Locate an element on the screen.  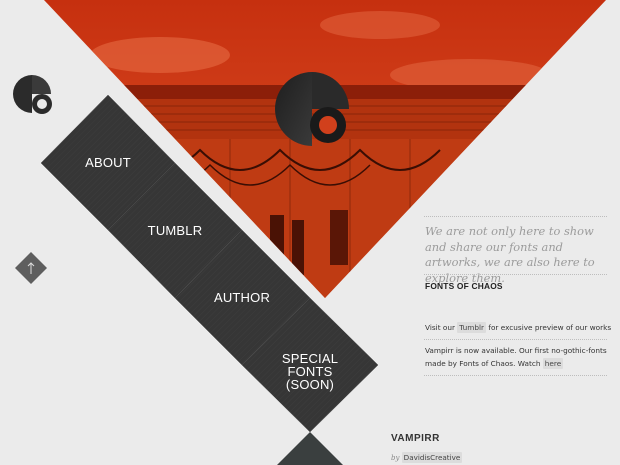
byline-prefix: by is located at coordinates (395, 458).